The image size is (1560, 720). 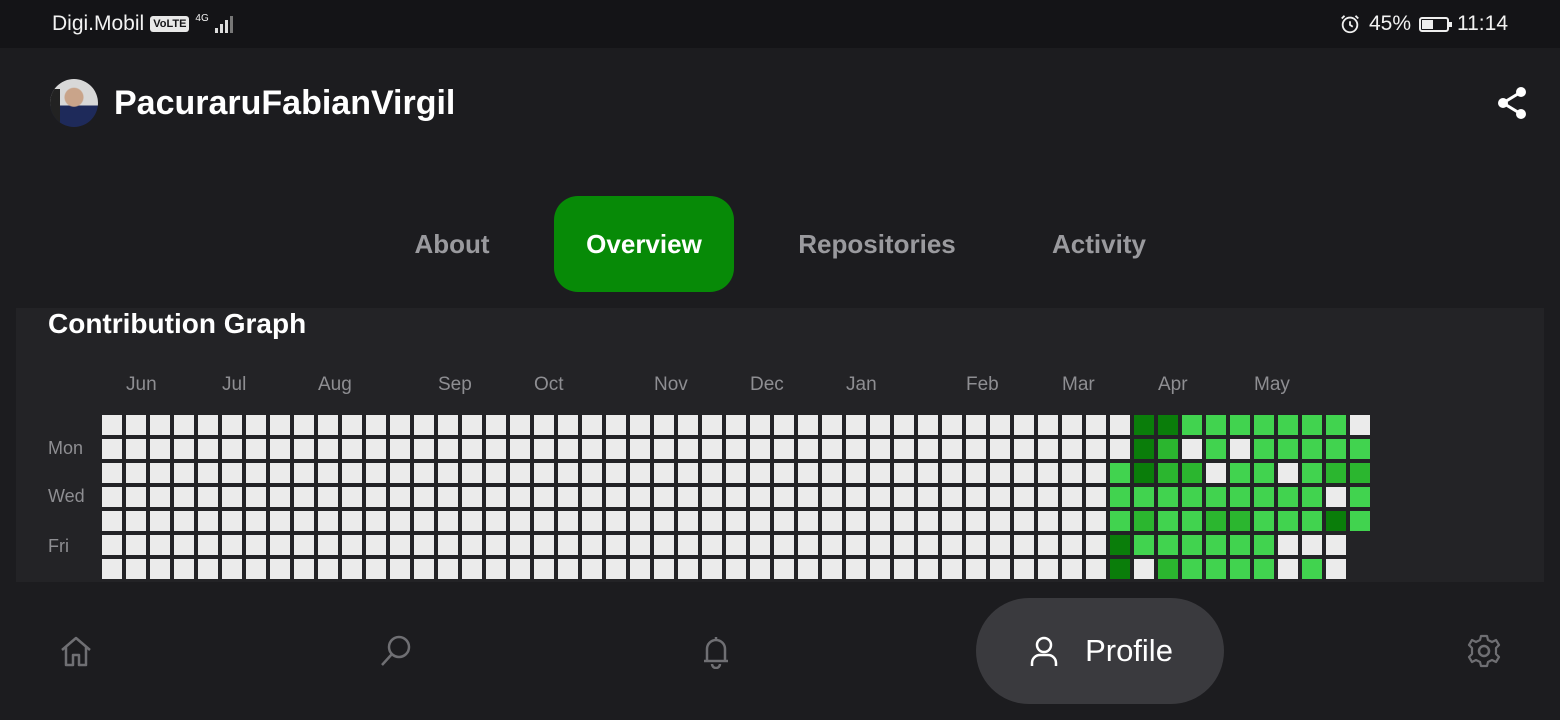 I want to click on tab-activity: Activity, so click(x=1099, y=244).